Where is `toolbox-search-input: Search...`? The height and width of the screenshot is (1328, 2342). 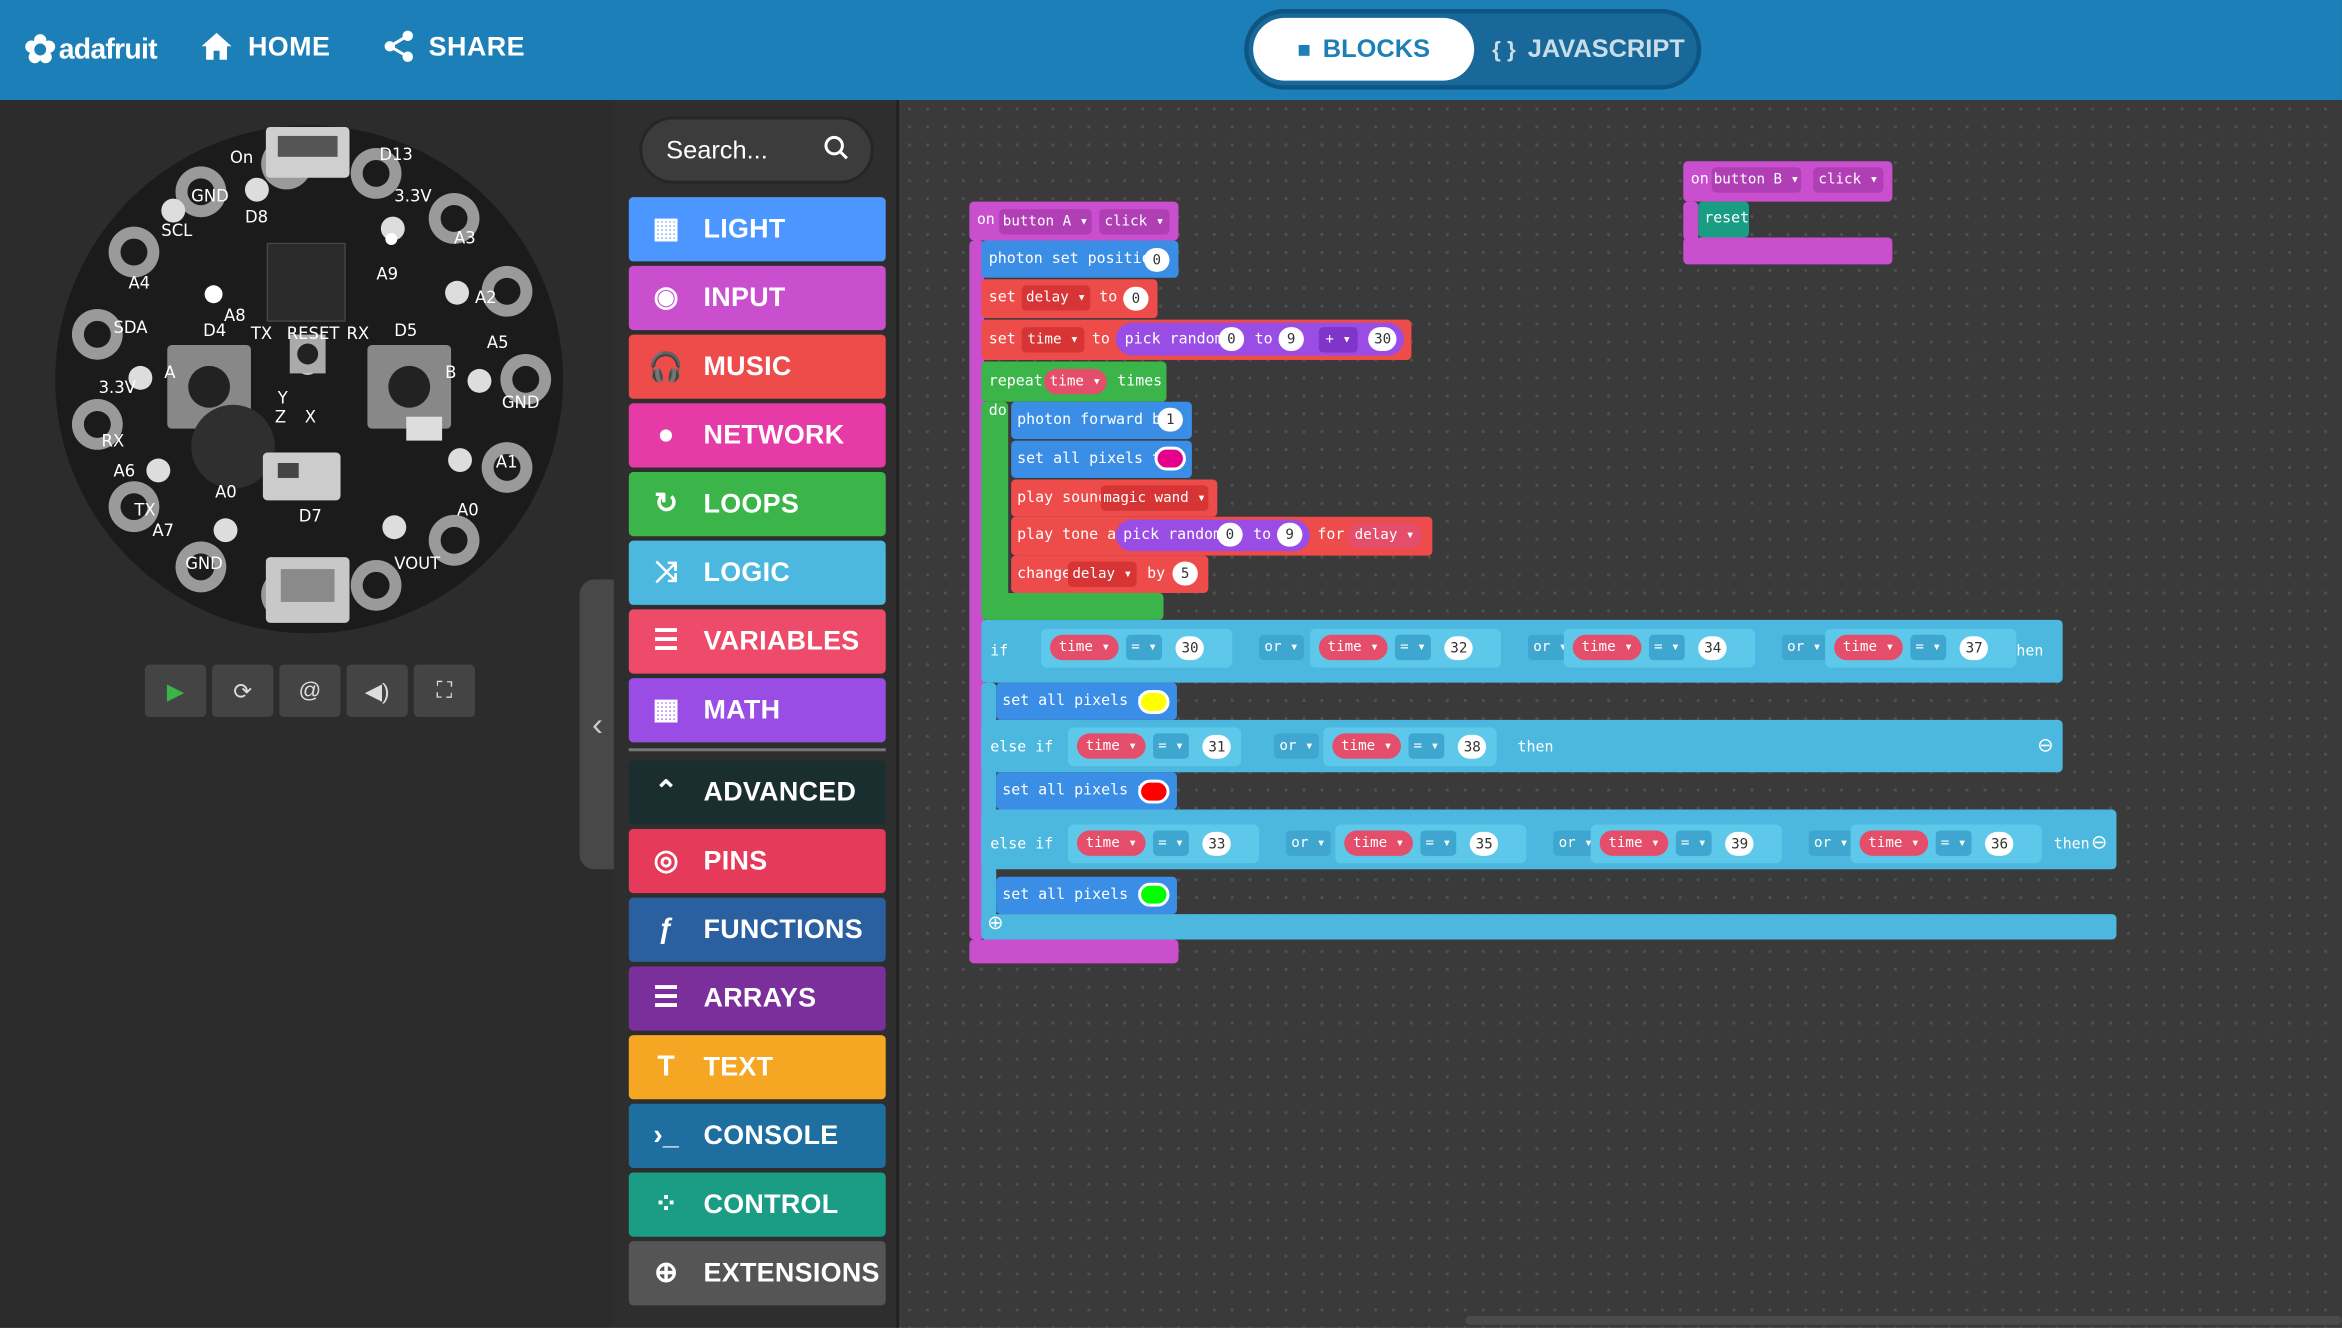
toolbox-search-input: Search... is located at coordinates (756, 150).